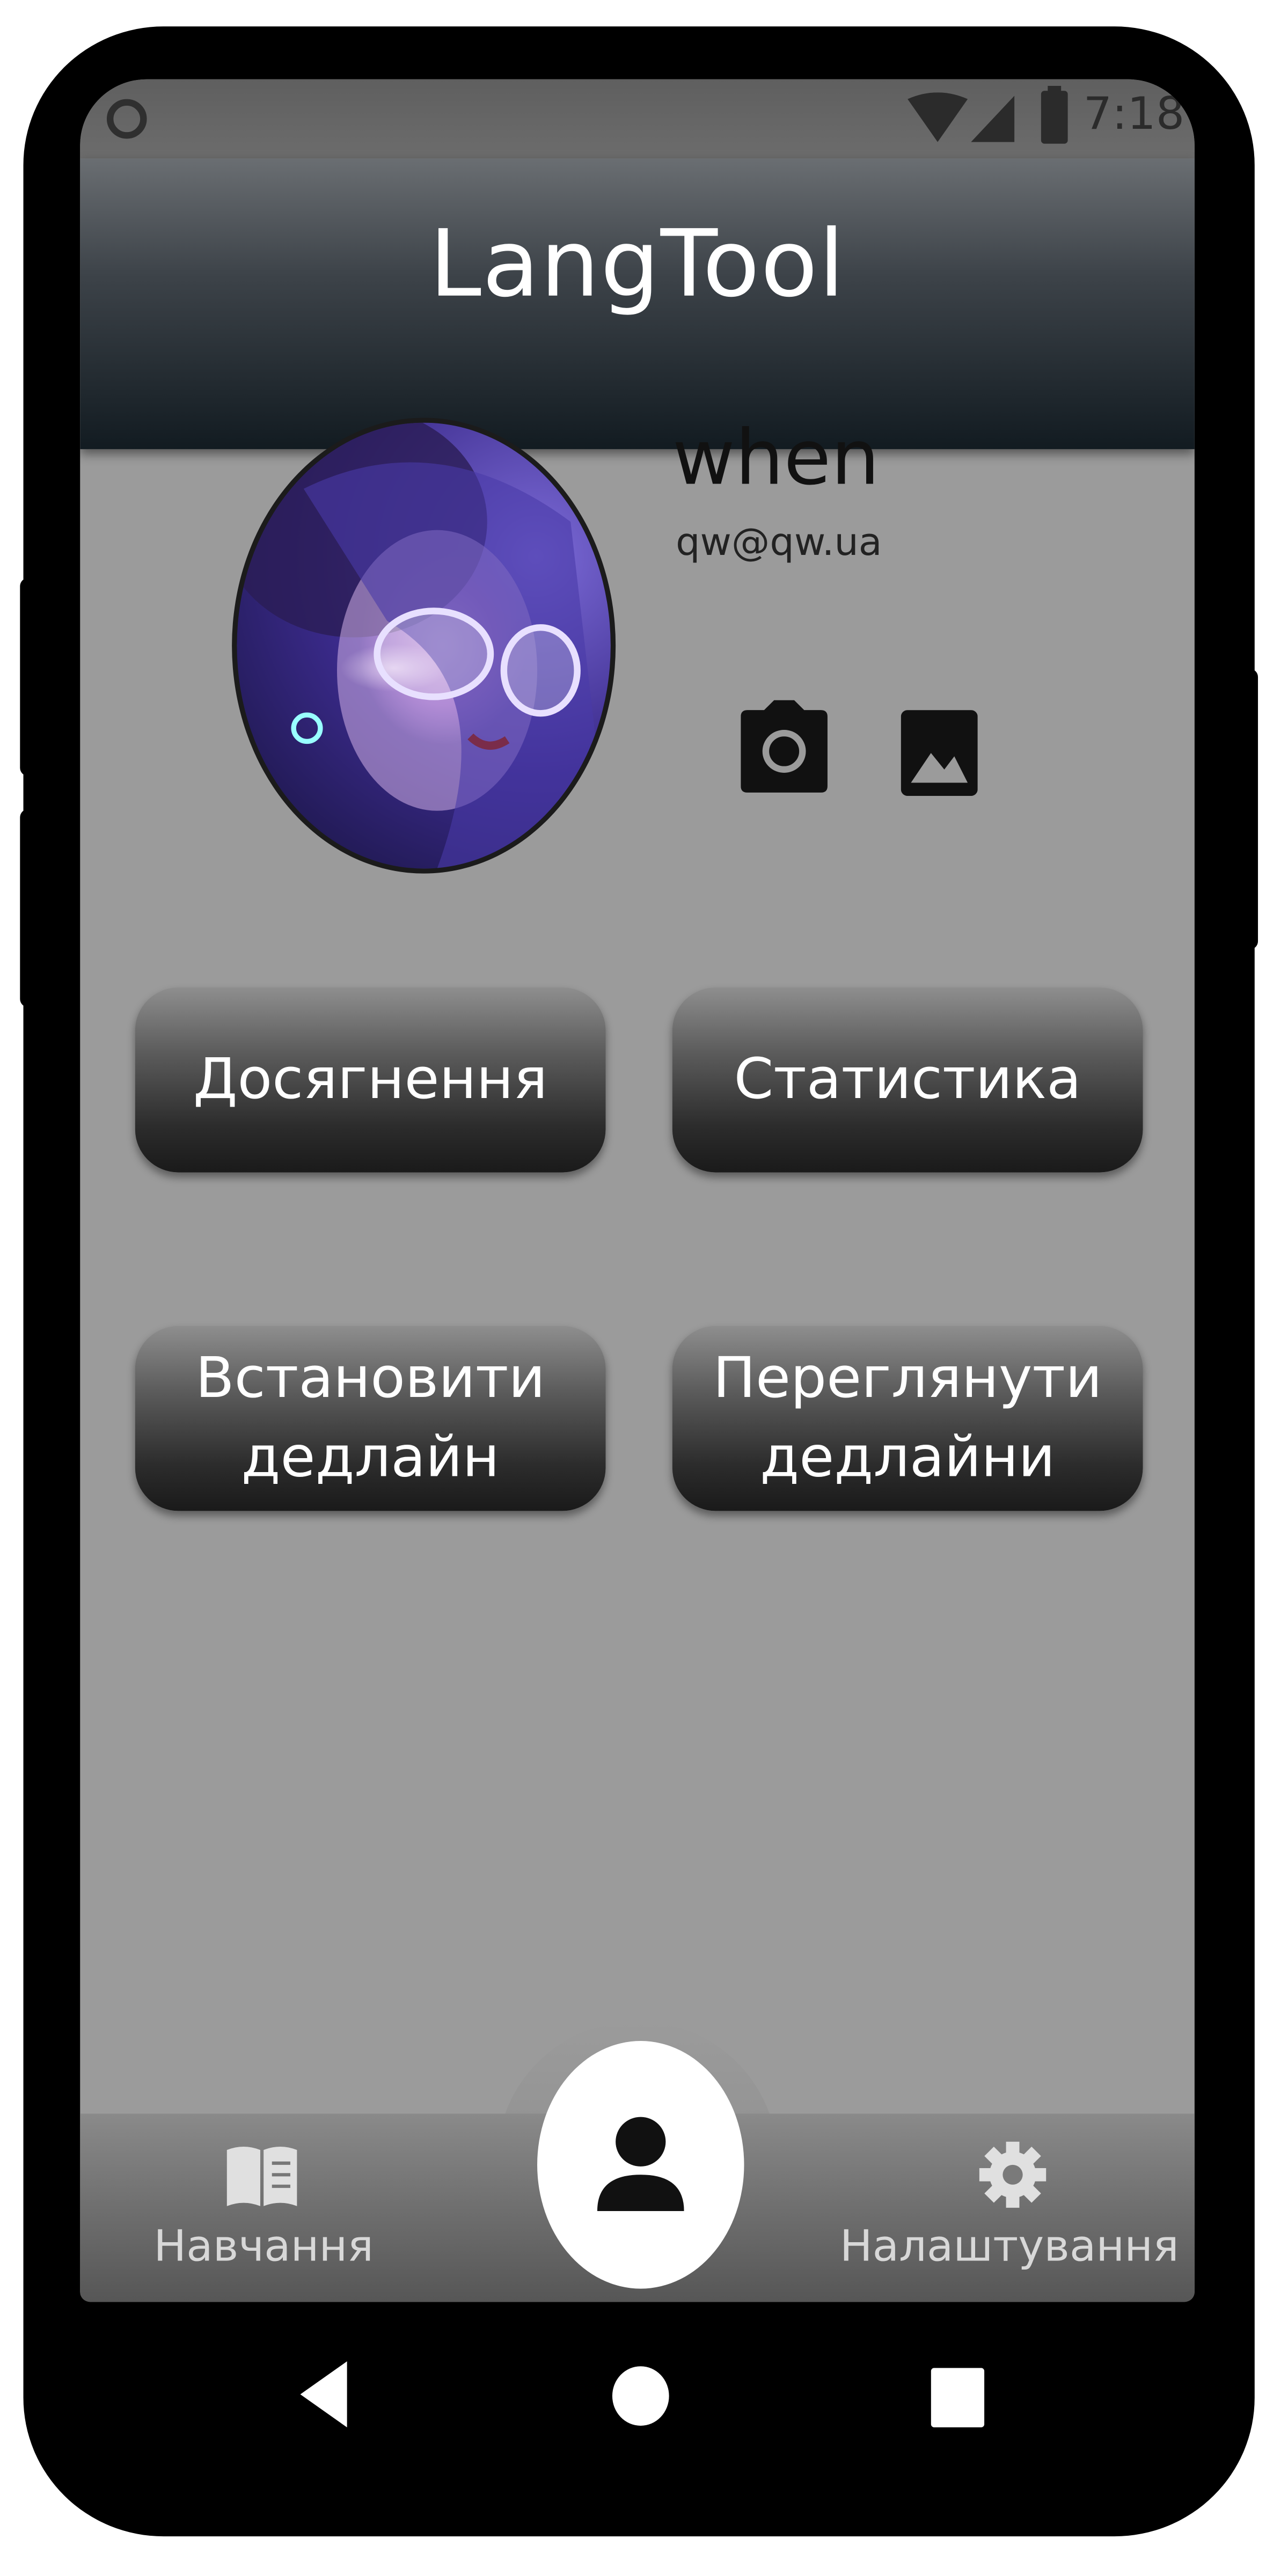 This screenshot has height=2576, width=1288. Describe the element at coordinates (907, 1378) in the screenshot. I see `view-deadlines-label-line1: Переглянути` at that location.